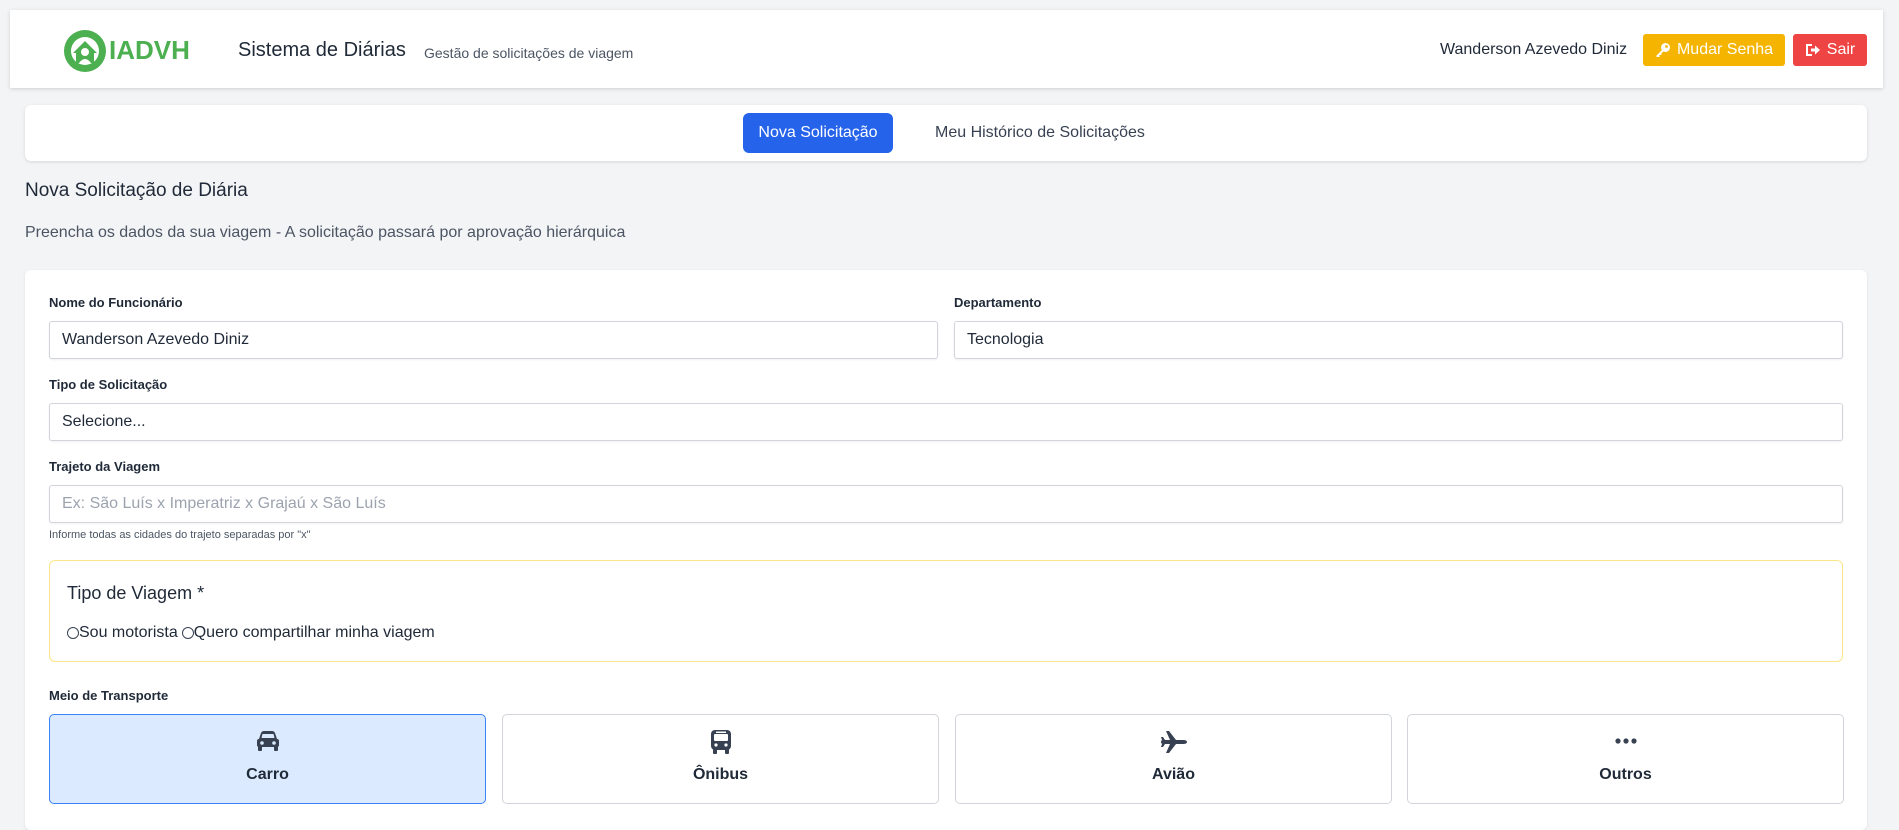  I want to click on transport-option-others: Outros, so click(1625, 759).